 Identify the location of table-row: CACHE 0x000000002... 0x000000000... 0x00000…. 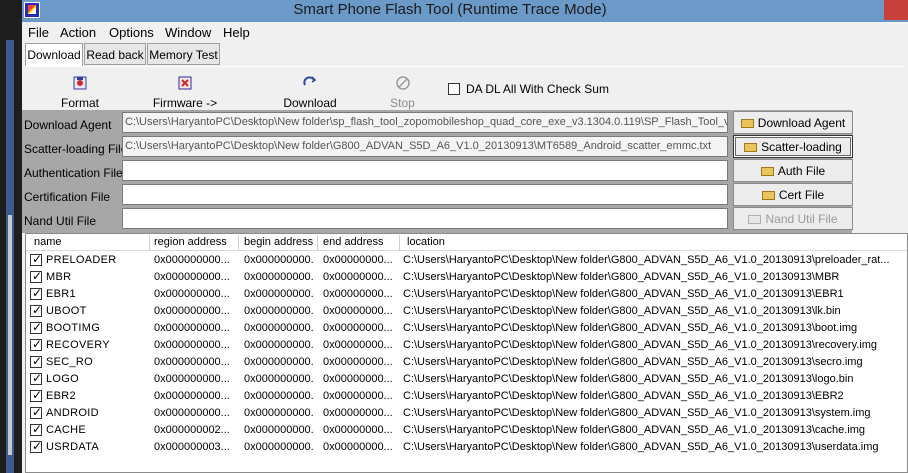
(466, 430).